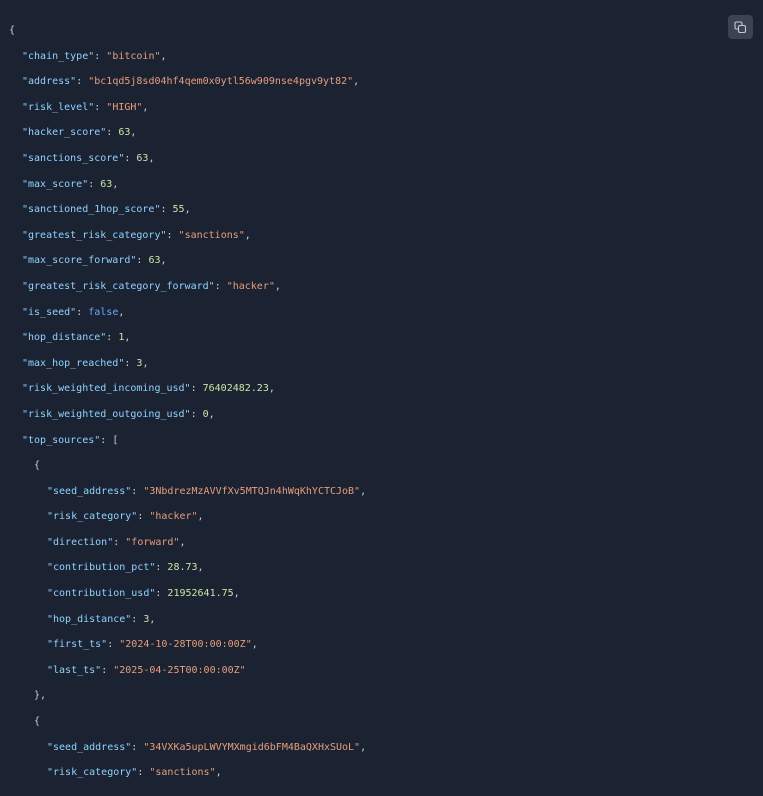 The height and width of the screenshot is (796, 763). What do you see at coordinates (80, 542) in the screenshot?
I see `json-key: "direction"` at bounding box center [80, 542].